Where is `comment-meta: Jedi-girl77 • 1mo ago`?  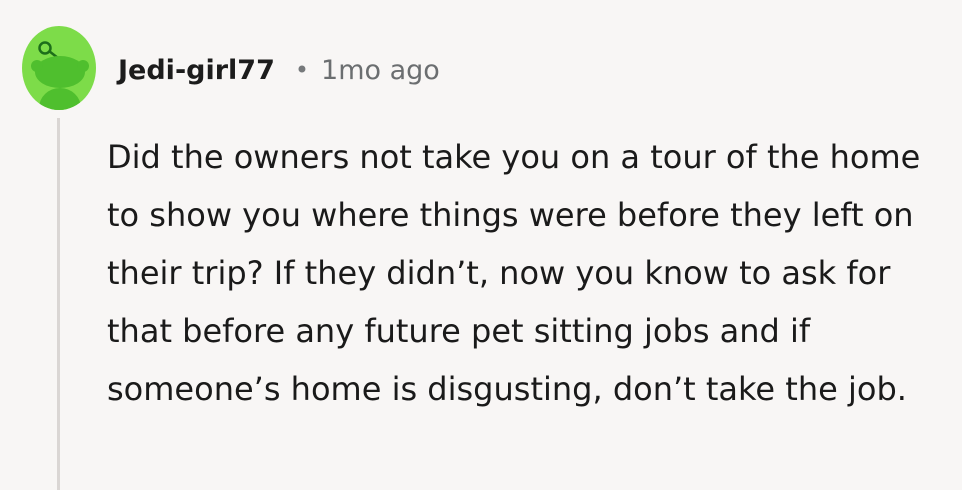
comment-meta: Jedi-girl77 • 1mo ago is located at coordinates (279, 70).